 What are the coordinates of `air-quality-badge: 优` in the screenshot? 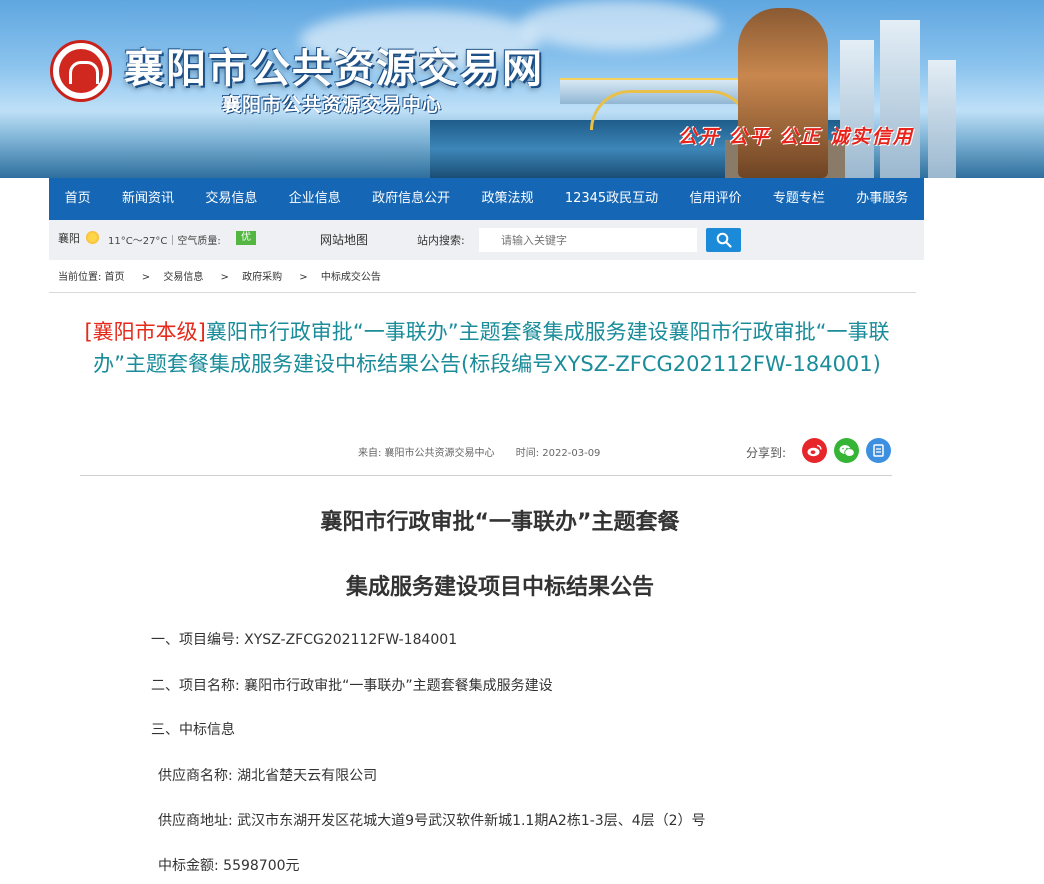 It's located at (246, 238).